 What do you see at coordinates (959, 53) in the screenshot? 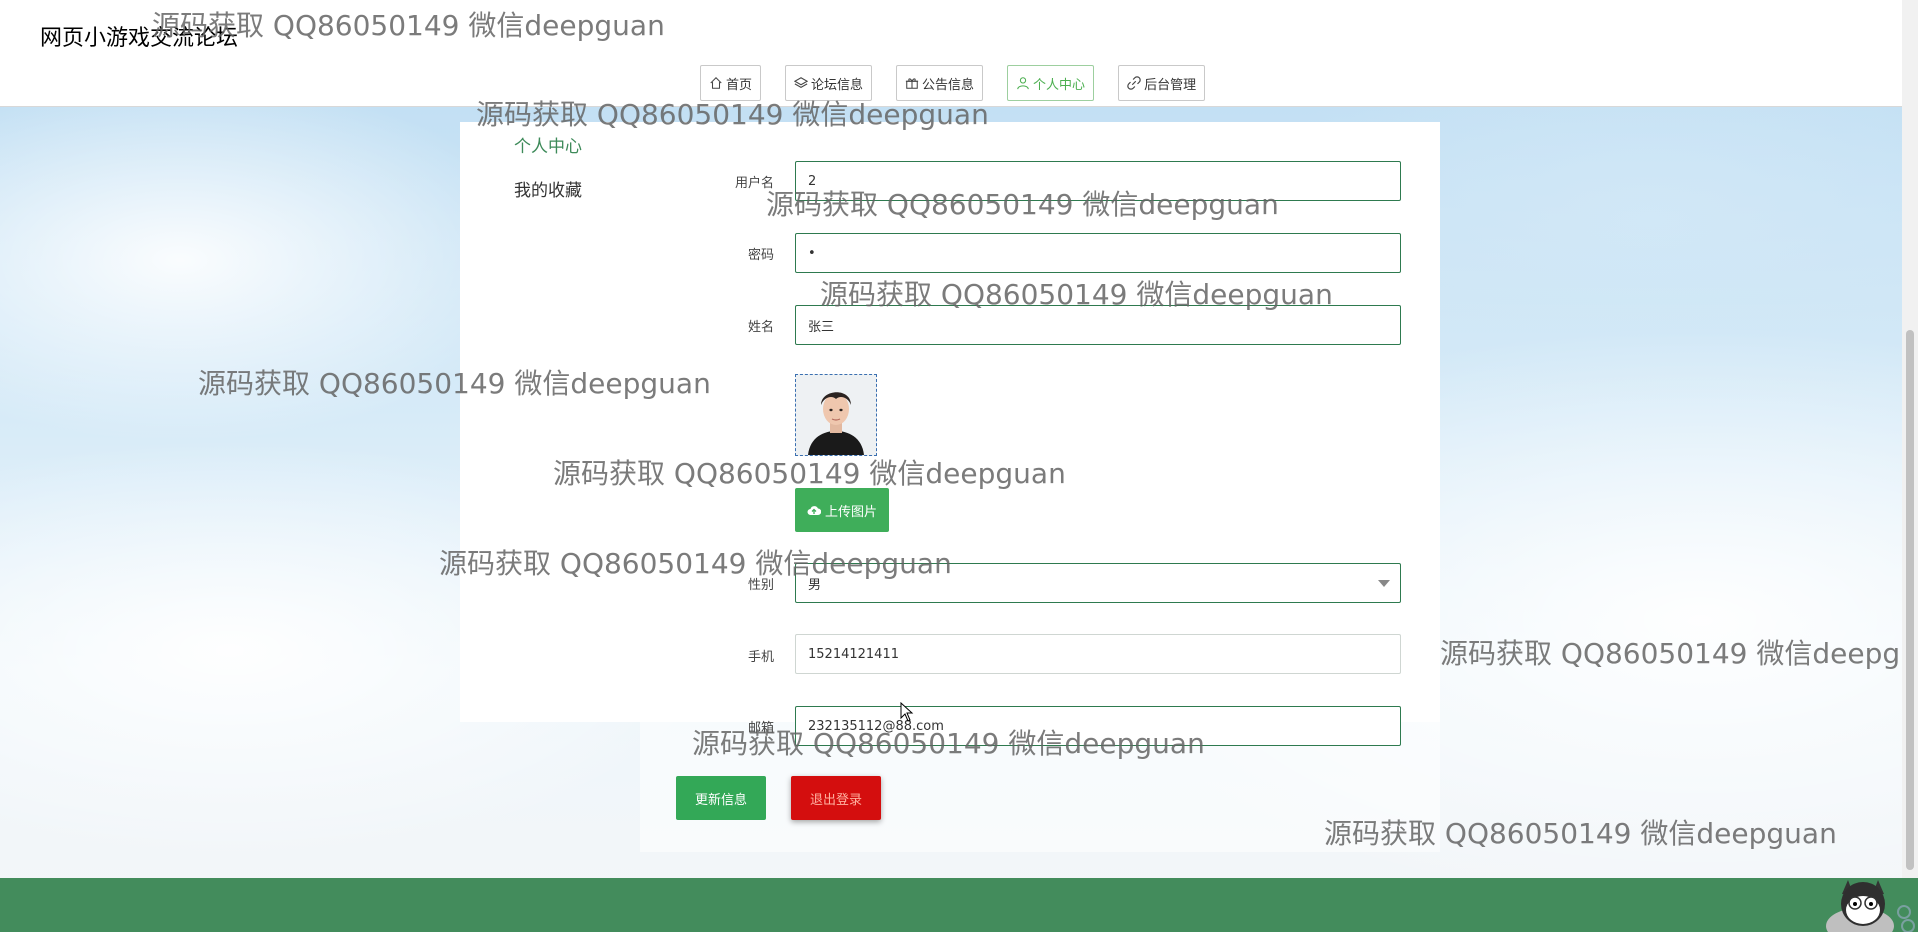
I see `top-header: 网页小游戏交流论坛 首页 论坛信息 公告信息 个人中心 后台管理` at bounding box center [959, 53].